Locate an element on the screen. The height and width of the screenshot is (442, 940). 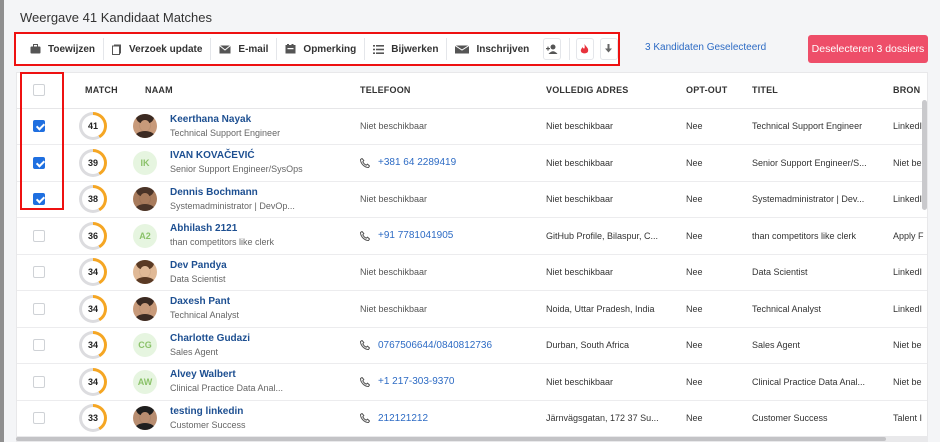
flame-icon is located at coordinates (585, 48).